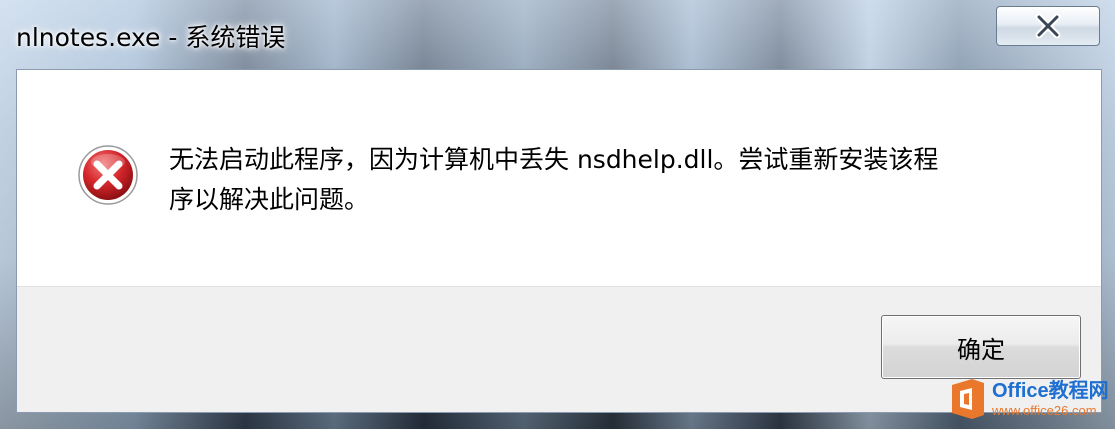 This screenshot has height=429, width=1115. Describe the element at coordinates (554, 159) in the screenshot. I see `error-message-line-1: 无法启动此程序，因为计算机中丢失 nsdhelp.dll。尝试重新安装该程` at that location.